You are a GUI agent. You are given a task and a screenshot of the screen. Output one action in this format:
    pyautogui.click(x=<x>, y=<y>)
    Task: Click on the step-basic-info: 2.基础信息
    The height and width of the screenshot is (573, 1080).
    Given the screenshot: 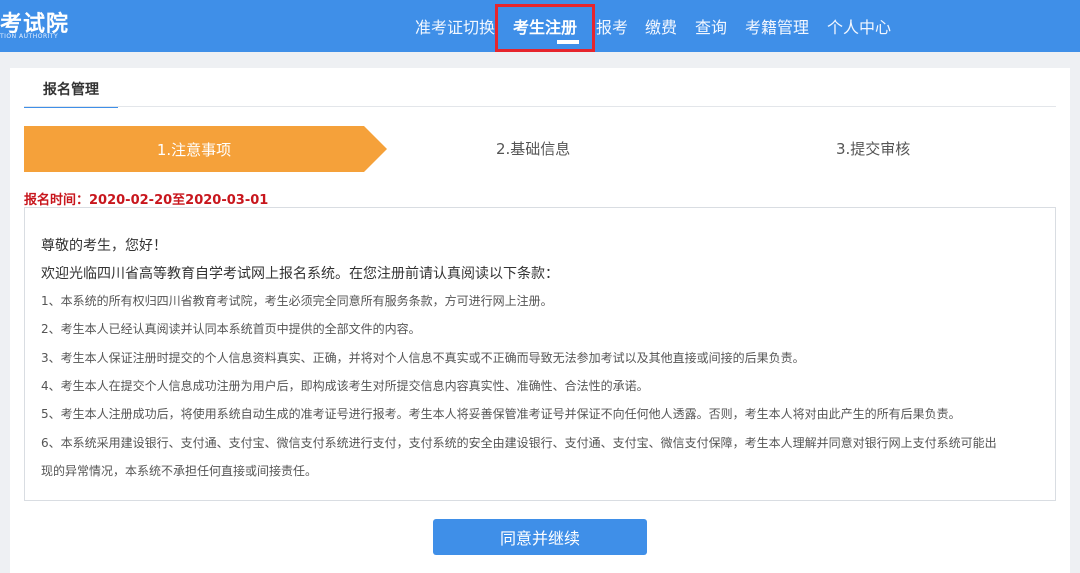 What is the action you would take?
    pyautogui.click(x=533, y=149)
    